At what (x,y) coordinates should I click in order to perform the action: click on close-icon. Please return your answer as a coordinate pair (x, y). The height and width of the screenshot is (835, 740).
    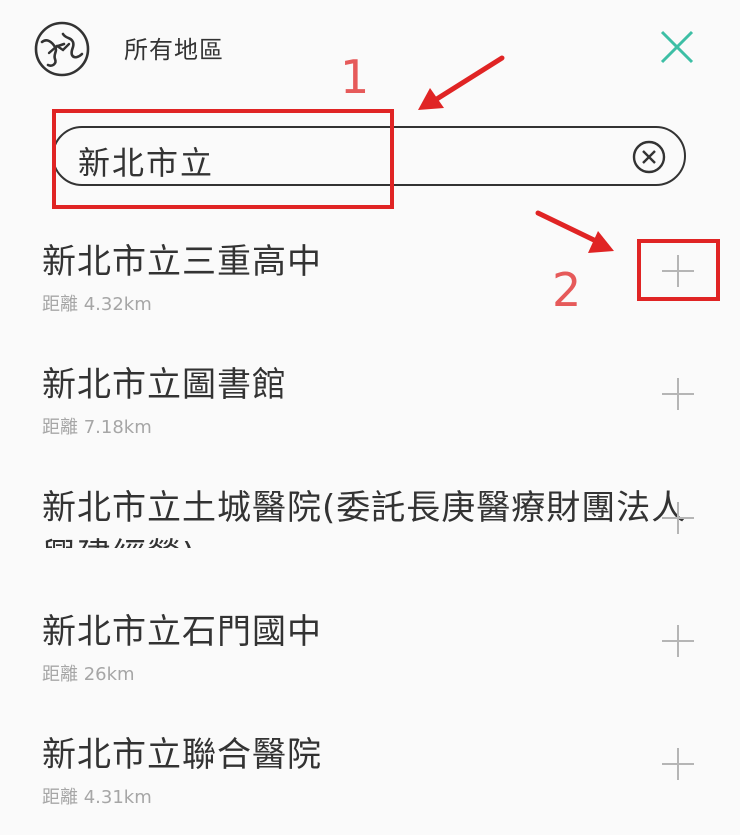
    Looking at the image, I should click on (677, 47).